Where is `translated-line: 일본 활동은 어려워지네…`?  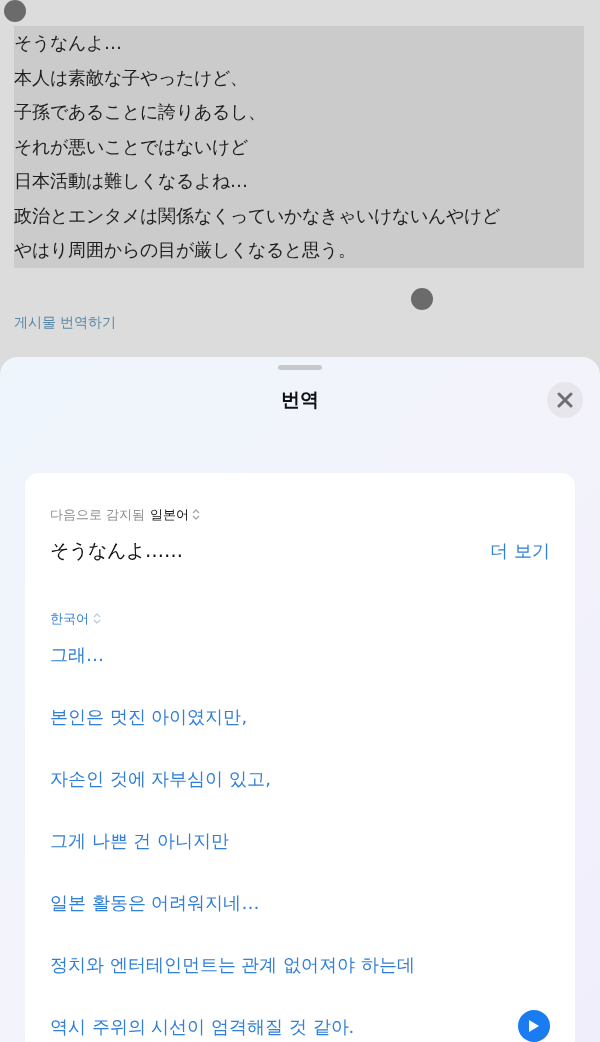
translated-line: 일본 활동은 어려워지네… is located at coordinates (155, 902).